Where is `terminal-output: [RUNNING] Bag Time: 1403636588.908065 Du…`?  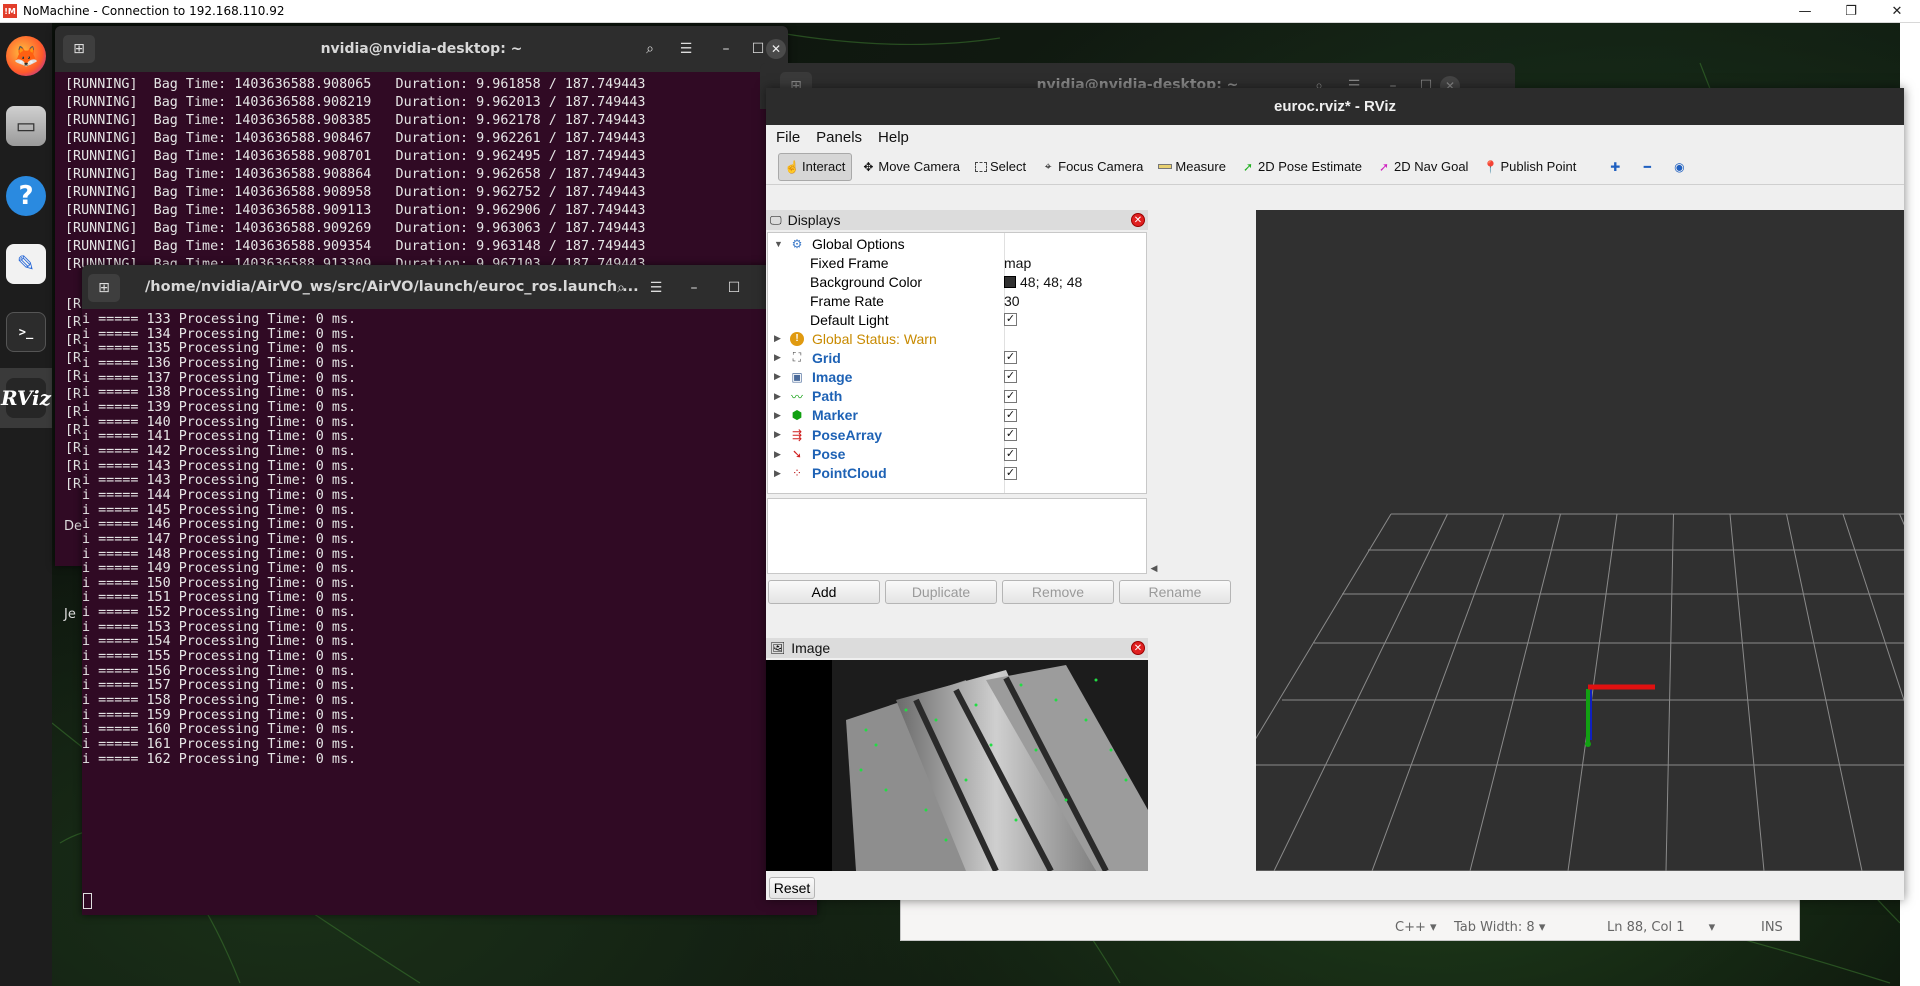
terminal-output: [RUNNING] Bag Time: 1403636588.908065 Du… is located at coordinates (421, 173).